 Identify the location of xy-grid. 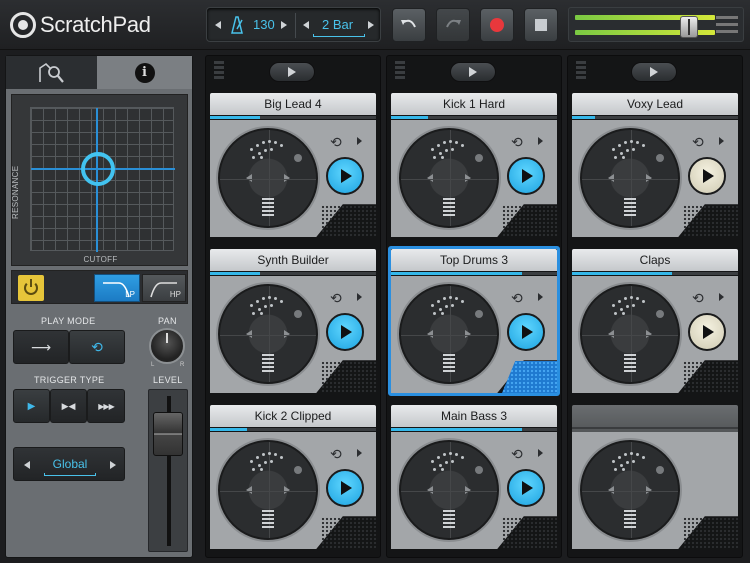
(102, 179).